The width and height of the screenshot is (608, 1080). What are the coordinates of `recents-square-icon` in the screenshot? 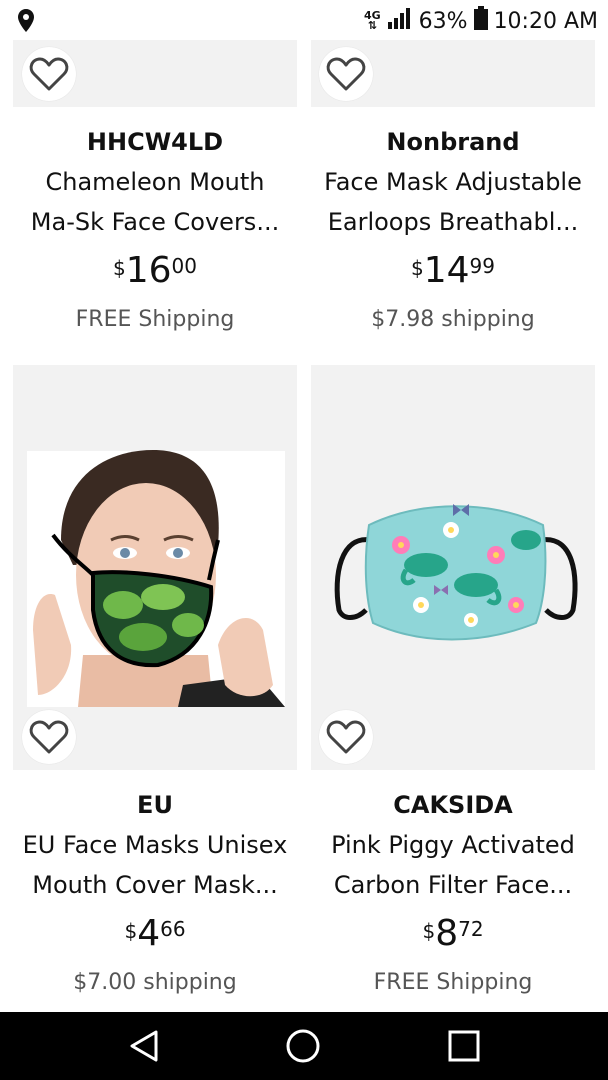 It's located at (464, 1046).